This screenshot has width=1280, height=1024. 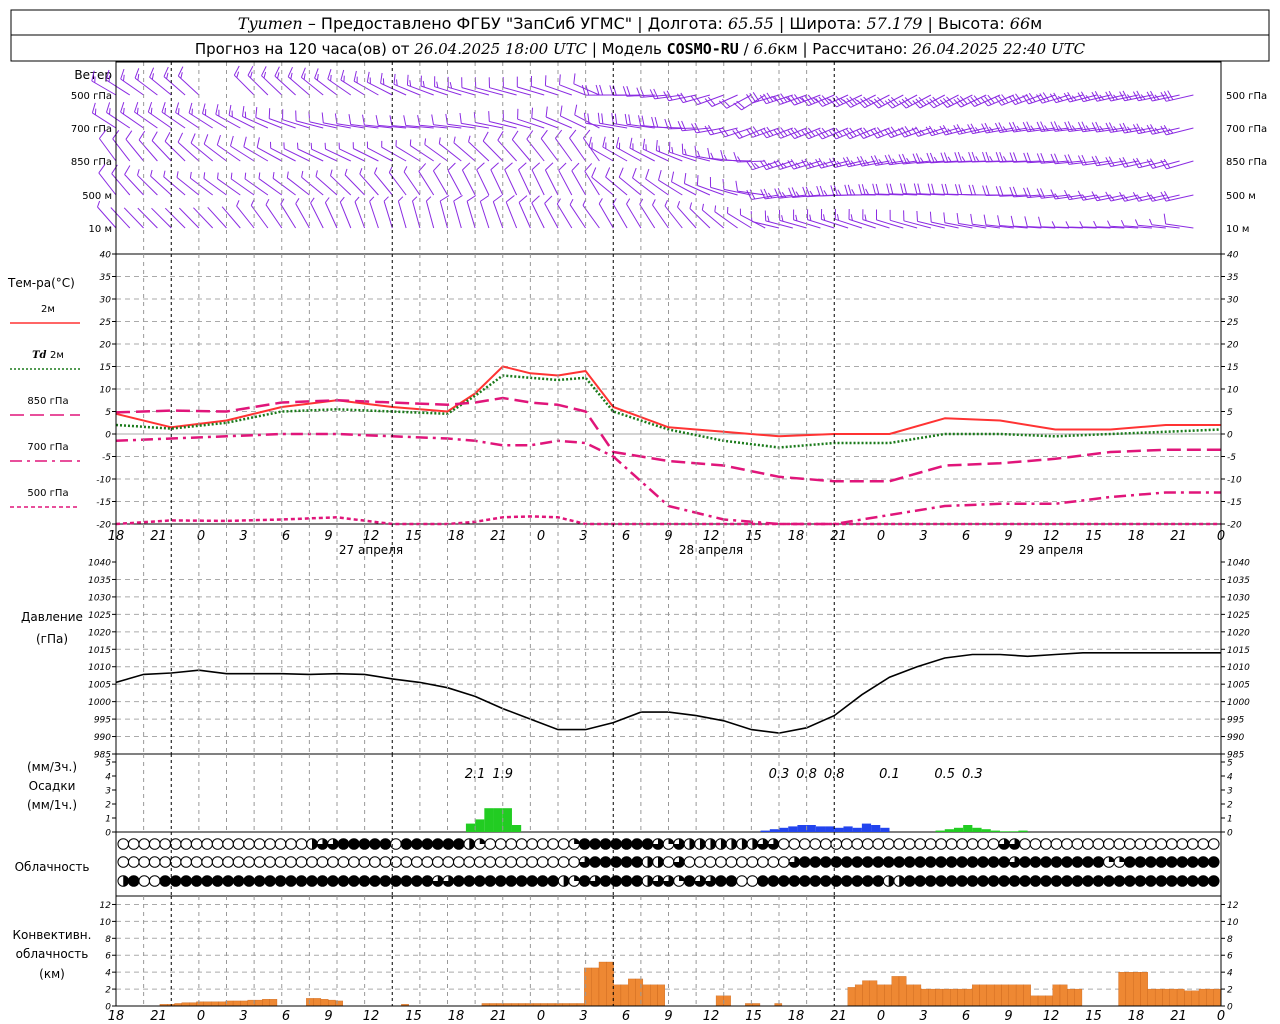 What do you see at coordinates (1036, 23) in the screenshot?
I see `header-part: м` at bounding box center [1036, 23].